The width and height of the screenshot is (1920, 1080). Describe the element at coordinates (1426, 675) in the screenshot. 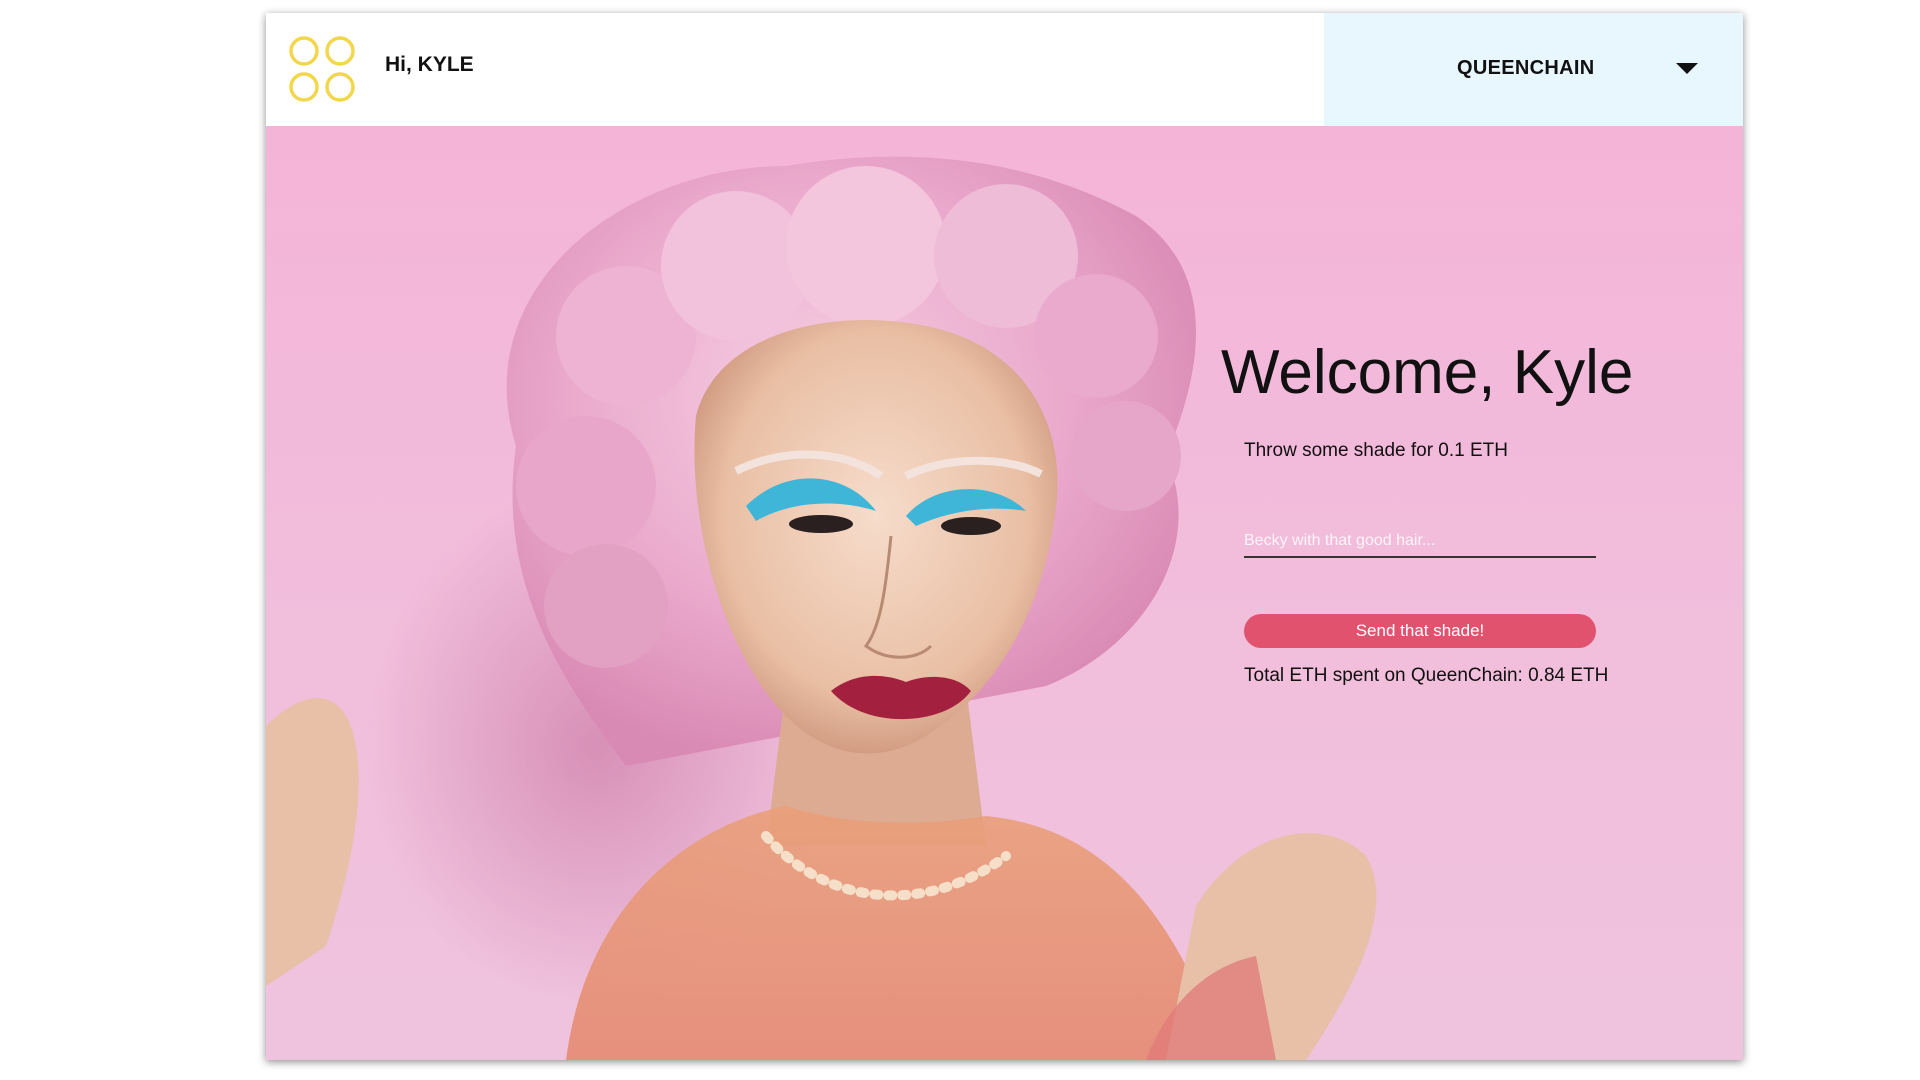

I see `total-eth-spent-text: Total ETH spent on QueenChain: 0.84 ETH` at that location.